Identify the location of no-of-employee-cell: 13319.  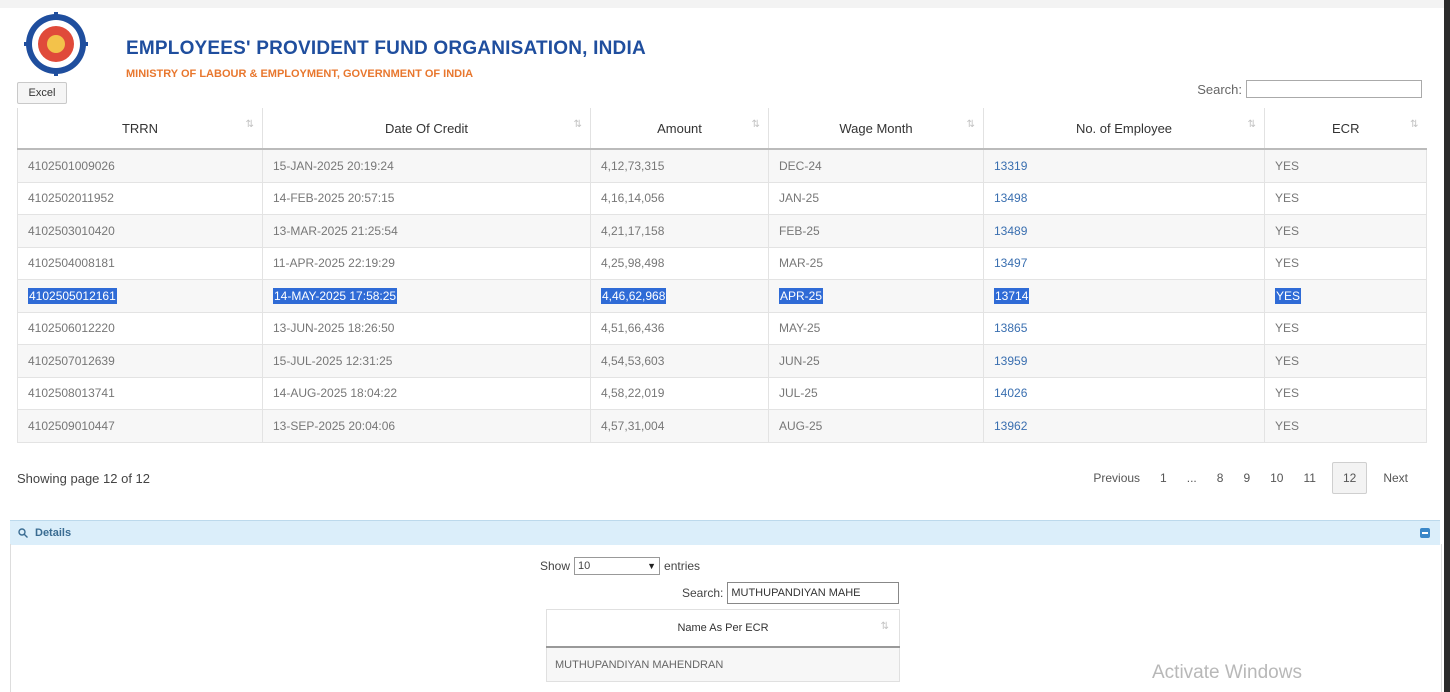
(1124, 165).